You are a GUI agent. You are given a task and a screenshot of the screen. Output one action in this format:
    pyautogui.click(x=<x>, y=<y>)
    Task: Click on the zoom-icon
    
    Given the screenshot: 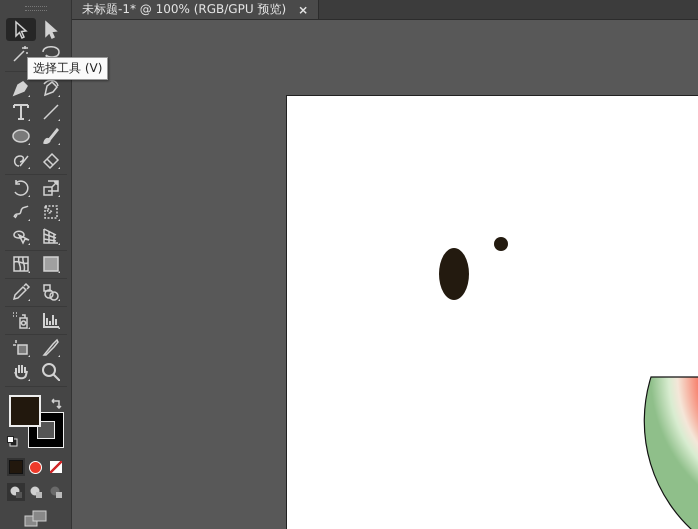 What is the action you would take?
    pyautogui.click(x=50, y=372)
    